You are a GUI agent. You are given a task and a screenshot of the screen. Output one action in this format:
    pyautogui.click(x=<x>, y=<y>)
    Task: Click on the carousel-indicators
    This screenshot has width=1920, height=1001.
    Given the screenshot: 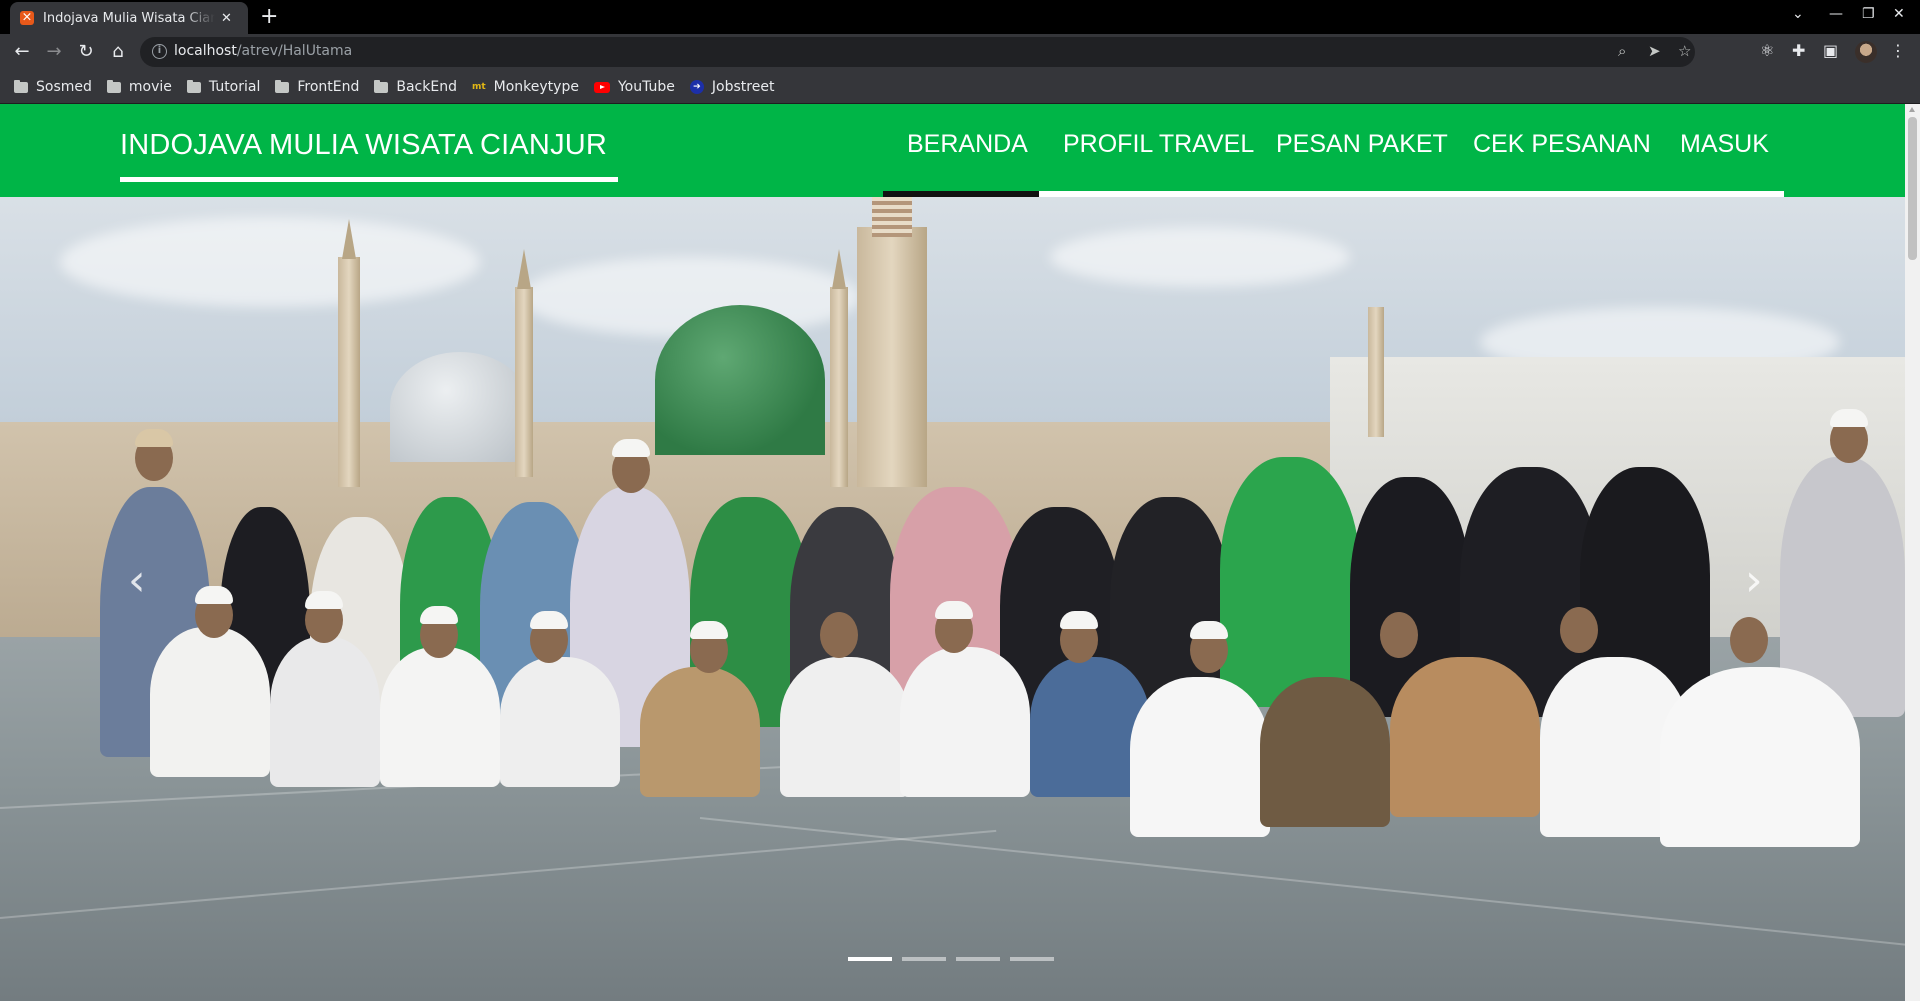 What is the action you would take?
    pyautogui.click(x=951, y=959)
    